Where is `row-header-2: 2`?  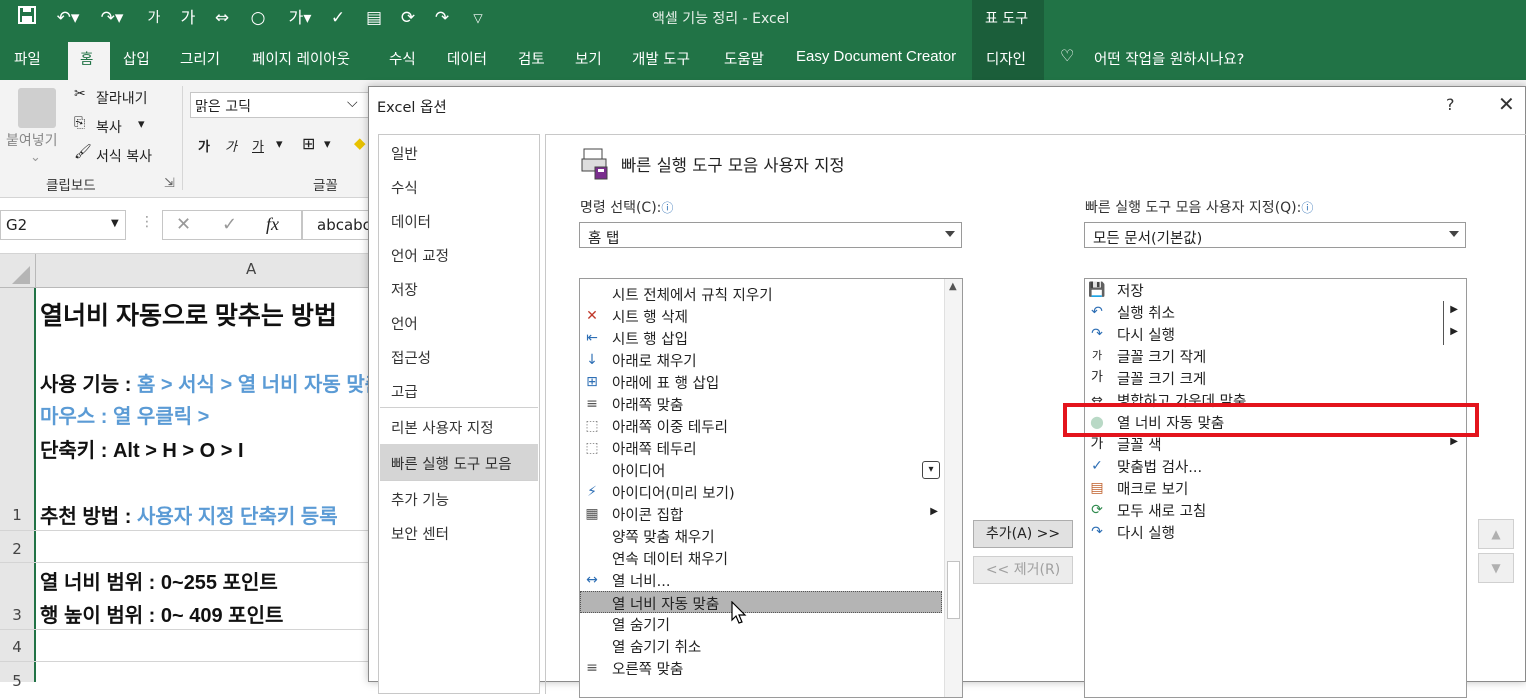
row-header-2: 2 is located at coordinates (17, 549).